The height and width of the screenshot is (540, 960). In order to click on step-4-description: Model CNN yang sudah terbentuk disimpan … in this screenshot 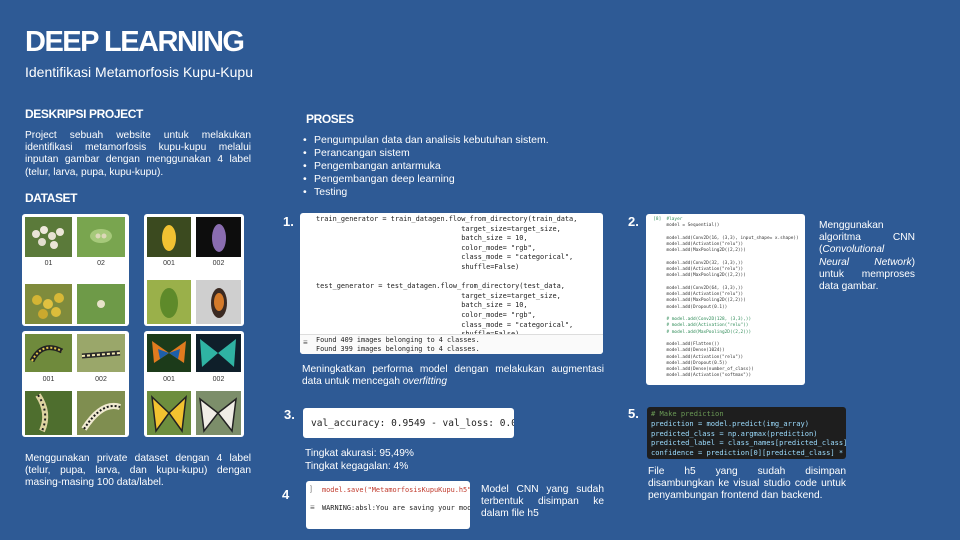, I will do `click(542, 502)`.